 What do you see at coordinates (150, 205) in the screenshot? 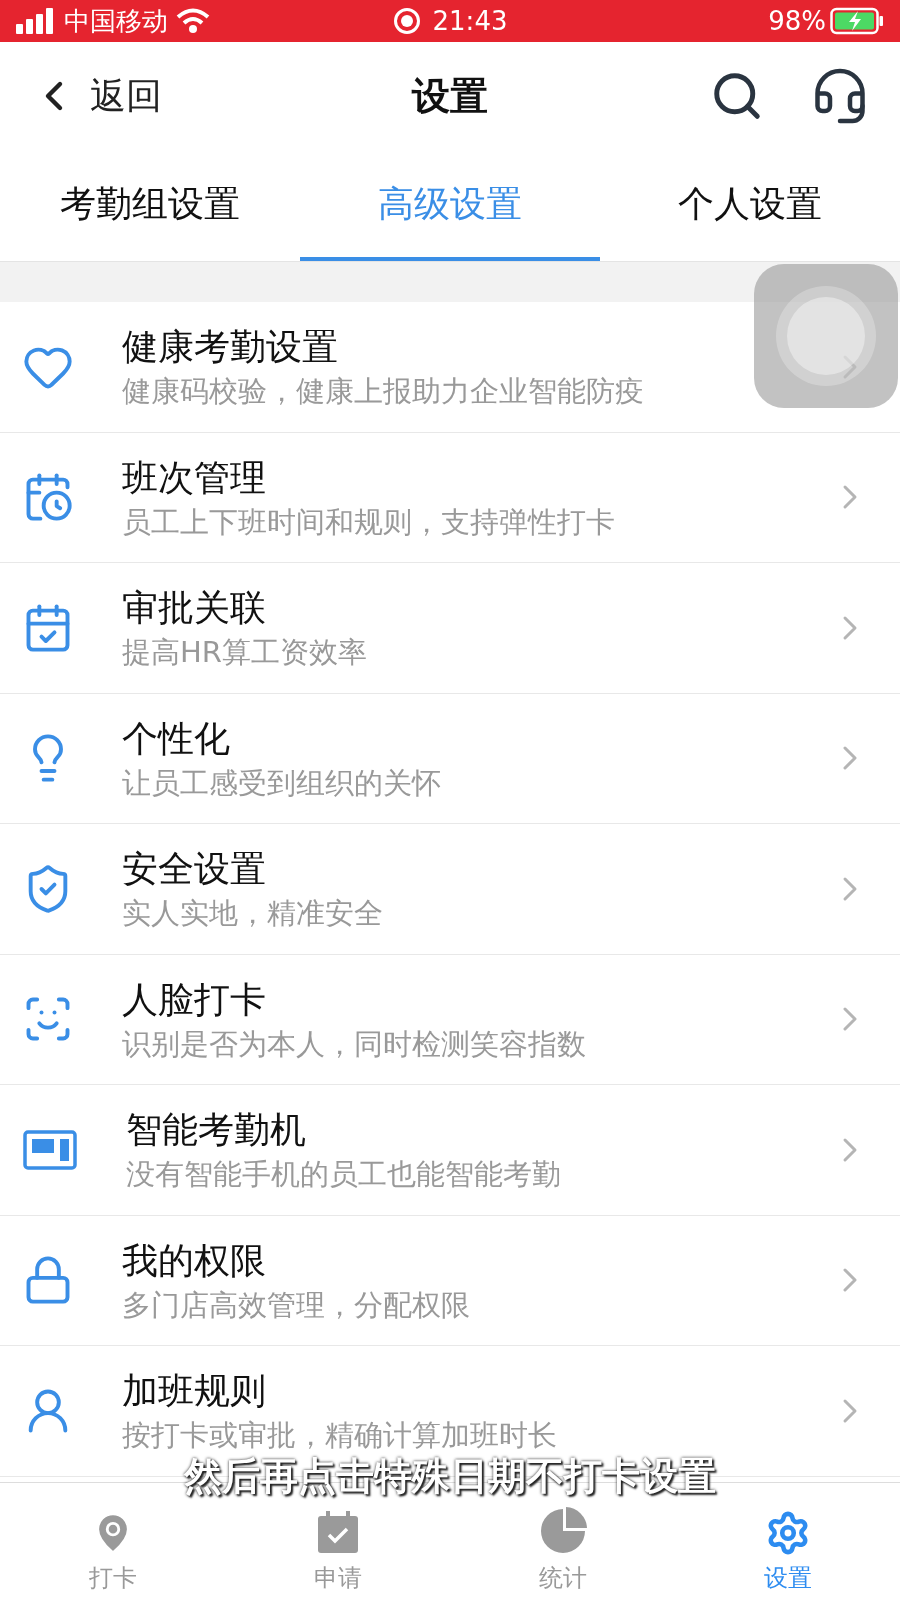
I see `tab: 考勤组设置` at bounding box center [150, 205].